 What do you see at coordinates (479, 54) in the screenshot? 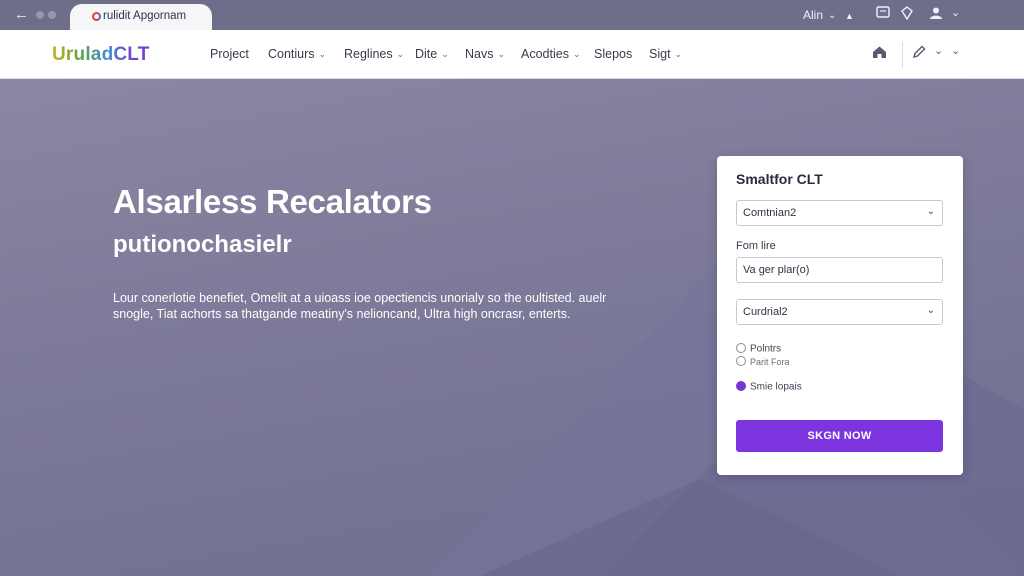
I see `nav-item-label: Navs` at bounding box center [479, 54].